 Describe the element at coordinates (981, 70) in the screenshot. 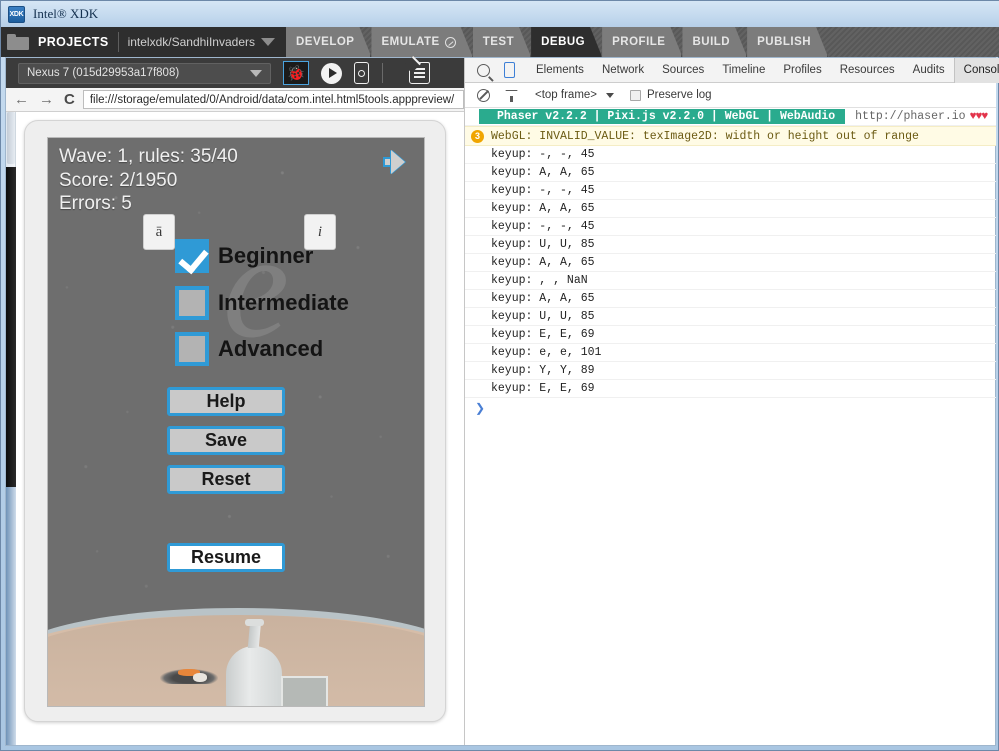

I see `tab-label: Console` at that location.